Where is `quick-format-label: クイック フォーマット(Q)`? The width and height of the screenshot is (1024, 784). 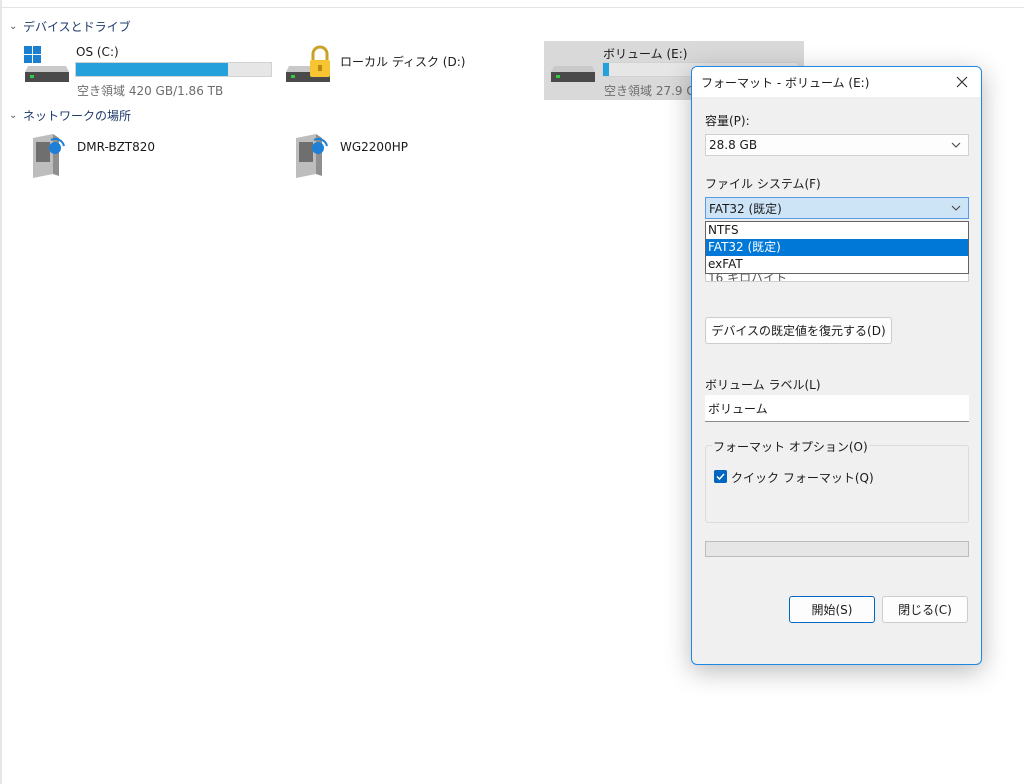 quick-format-label: クイック フォーマット(Q) is located at coordinates (802, 477).